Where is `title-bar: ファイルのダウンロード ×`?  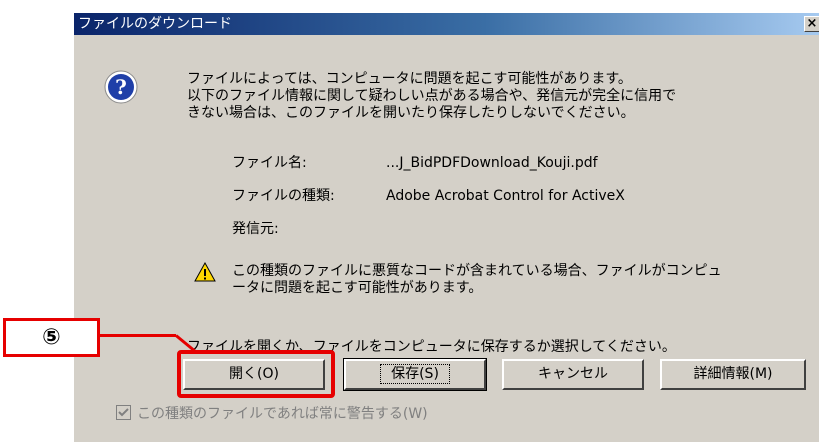 title-bar: ファイルのダウンロード × is located at coordinates (446, 24).